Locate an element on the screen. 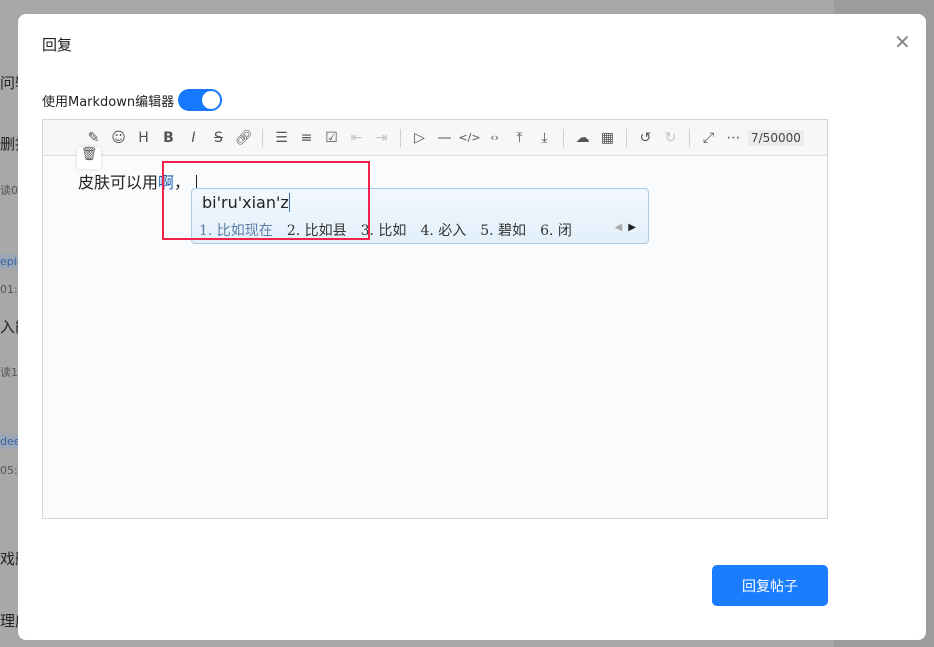  close-icon: ✕ is located at coordinates (902, 42).